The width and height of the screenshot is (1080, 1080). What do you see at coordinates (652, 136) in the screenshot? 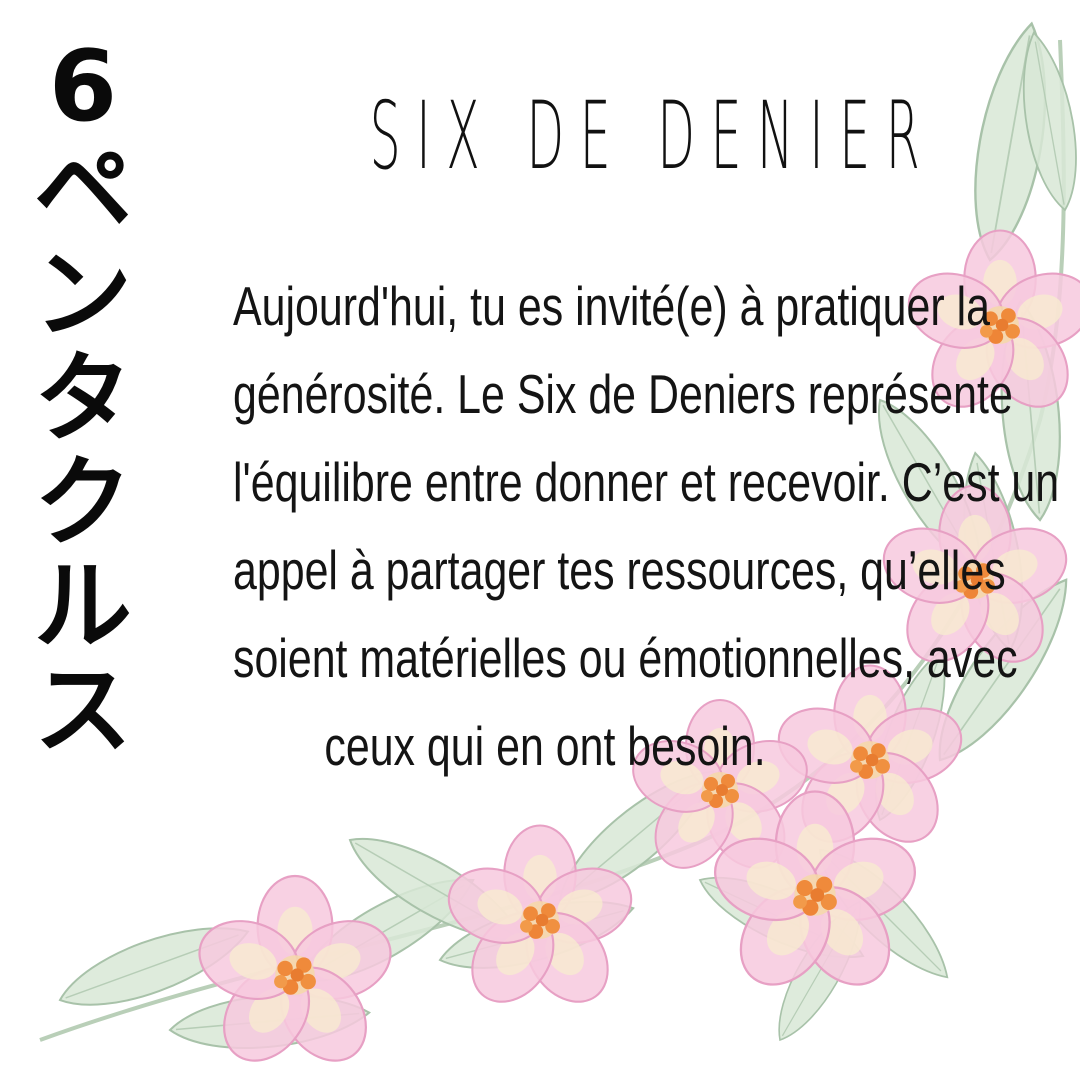
I see `card-title: SIX DE DENIER` at bounding box center [652, 136].